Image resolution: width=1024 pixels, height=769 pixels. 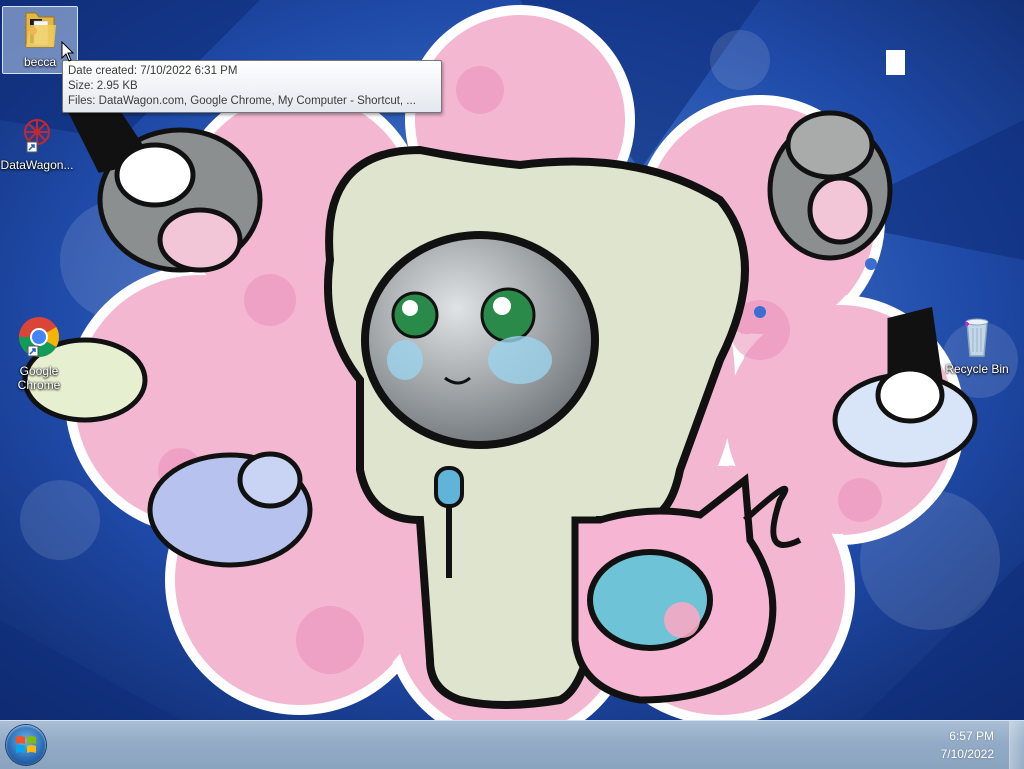 What do you see at coordinates (967, 754) in the screenshot?
I see `clock-date: 7/10/2022` at bounding box center [967, 754].